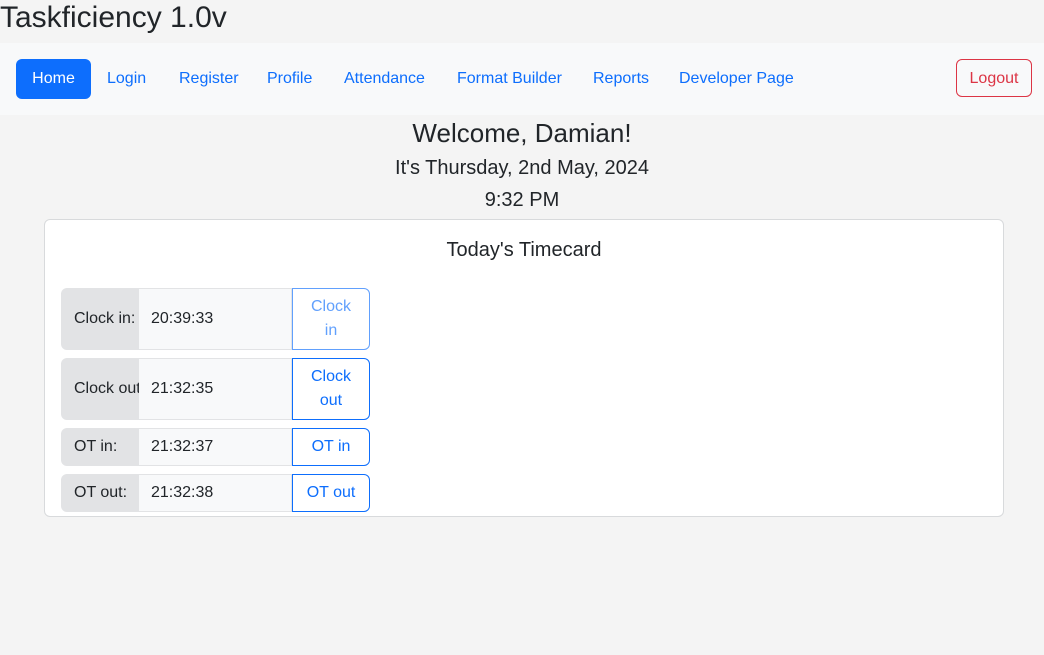  What do you see at coordinates (522, 168) in the screenshot?
I see `current-date: It's Thursday, 2nd May, 2024` at bounding box center [522, 168].